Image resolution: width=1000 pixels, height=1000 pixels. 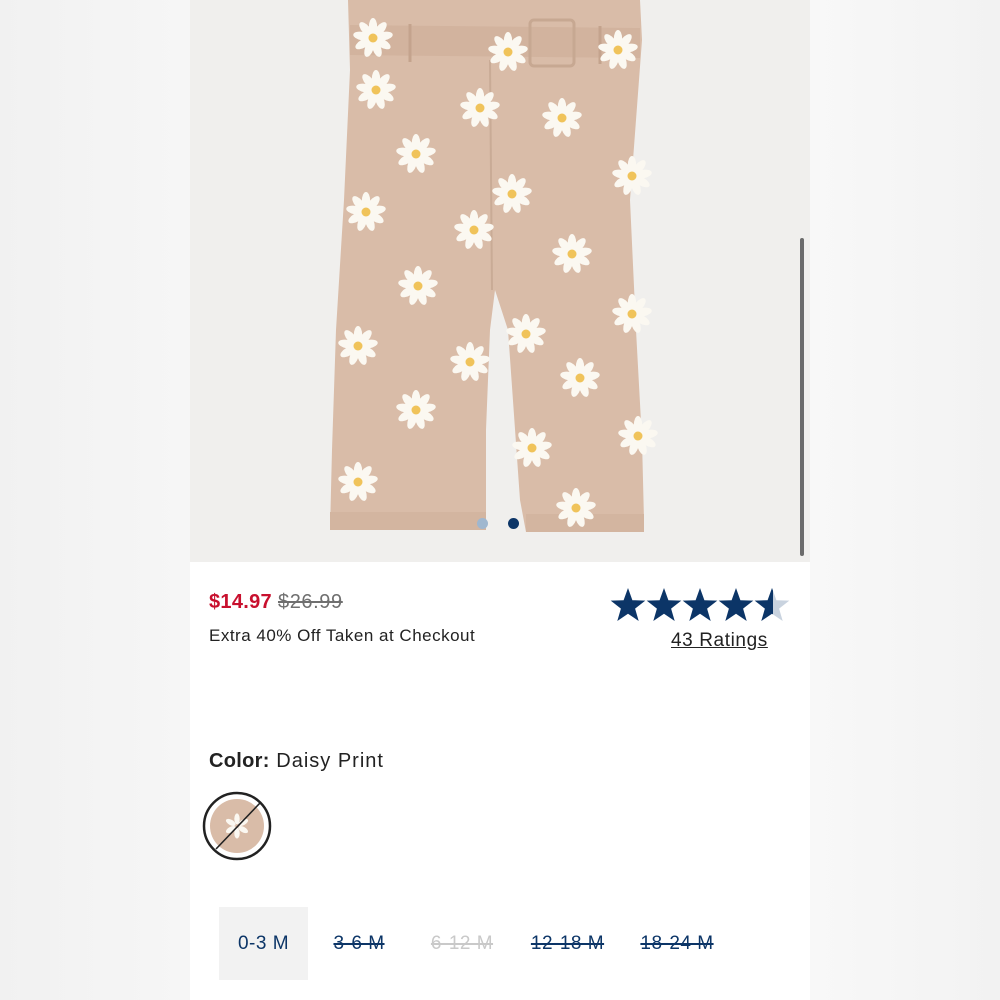 I want to click on color-label: Color:, so click(x=239, y=761).